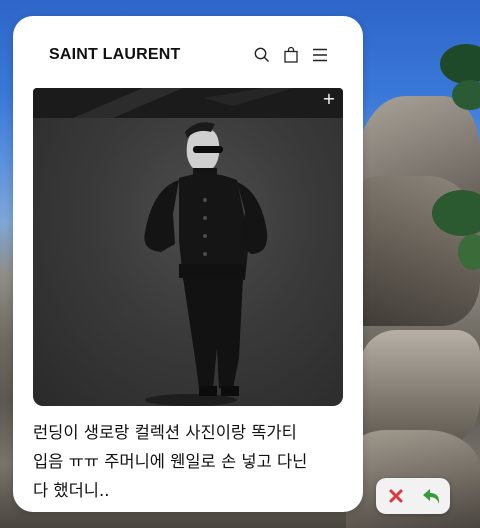 The height and width of the screenshot is (528, 480). I want to click on action-pill, so click(413, 496).